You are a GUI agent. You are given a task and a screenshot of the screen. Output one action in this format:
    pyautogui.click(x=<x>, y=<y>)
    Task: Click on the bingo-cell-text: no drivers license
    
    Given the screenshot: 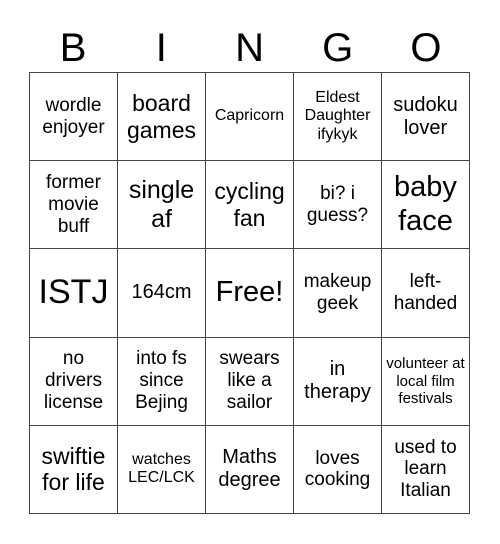 What is the action you would take?
    pyautogui.click(x=73, y=381)
    